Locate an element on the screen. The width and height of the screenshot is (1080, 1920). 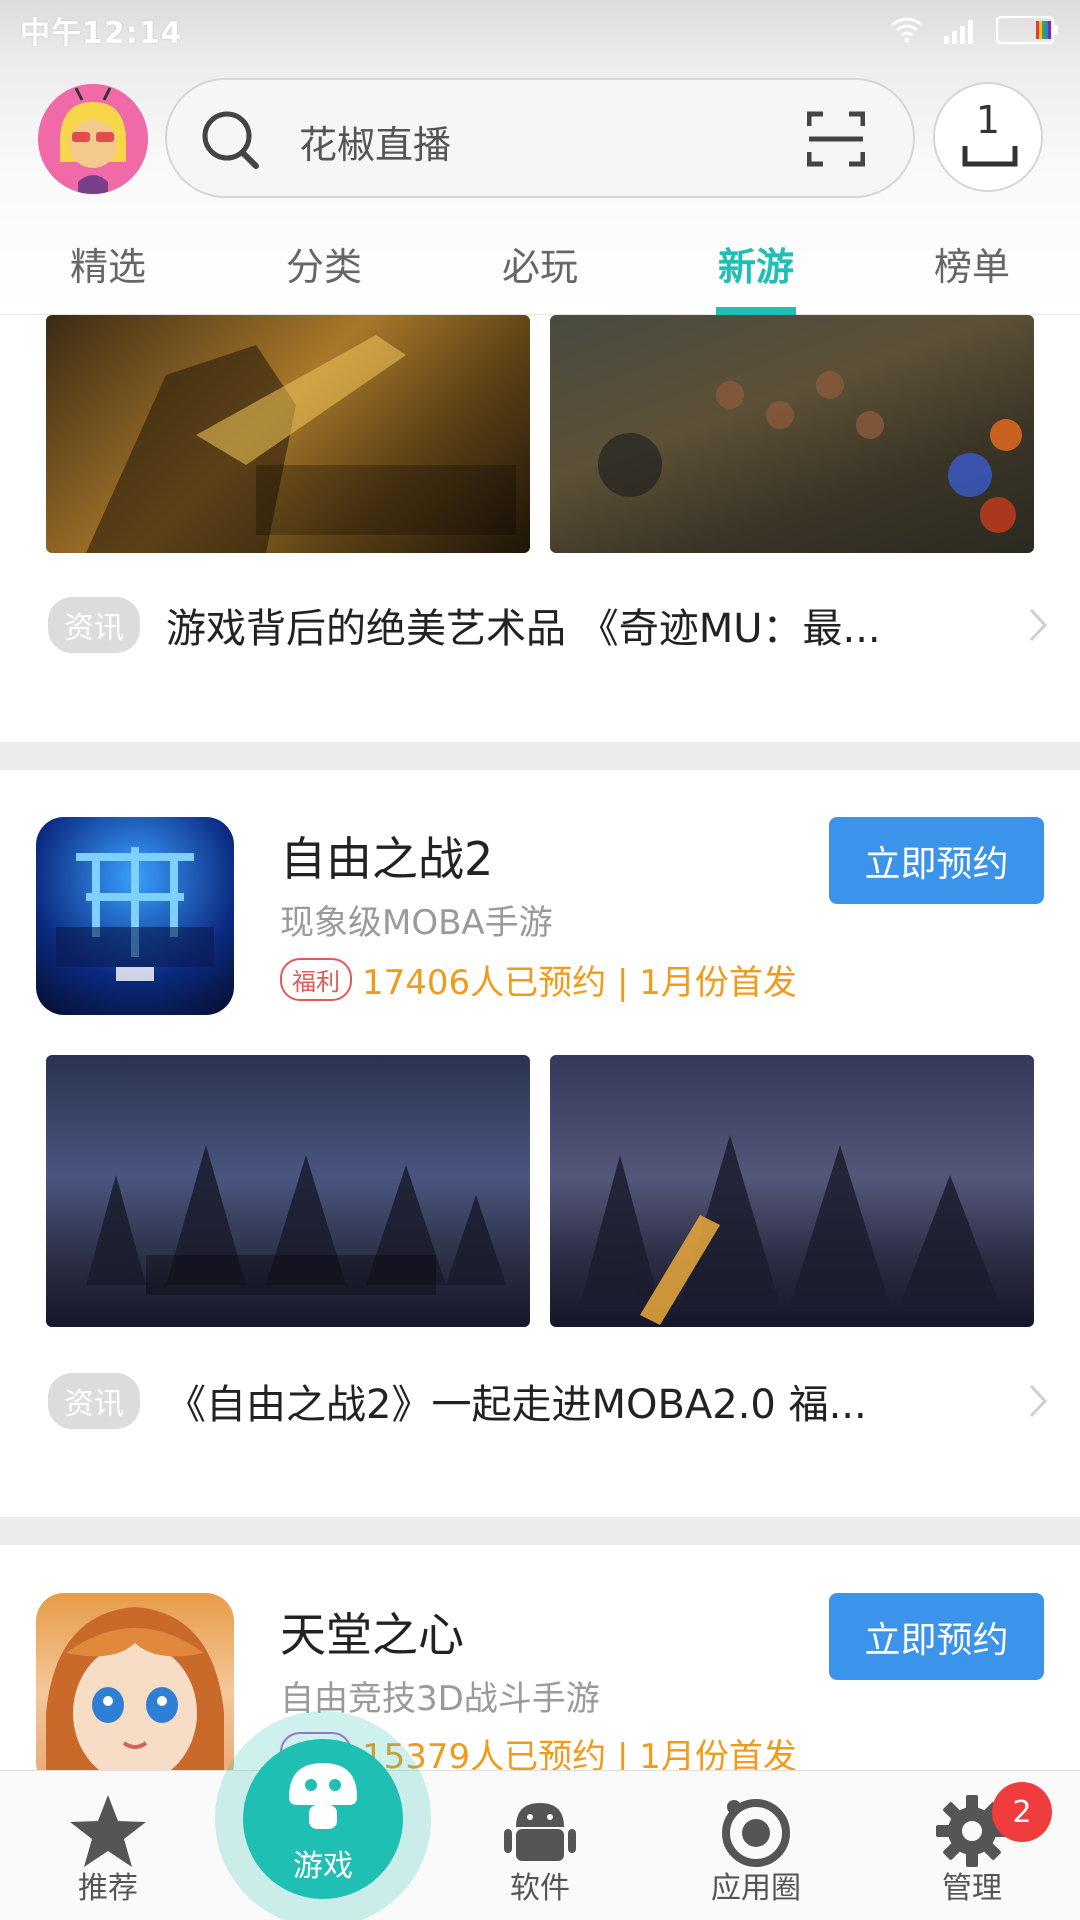
nav-app-circle: 应用圈 is located at coordinates (756, 1845).